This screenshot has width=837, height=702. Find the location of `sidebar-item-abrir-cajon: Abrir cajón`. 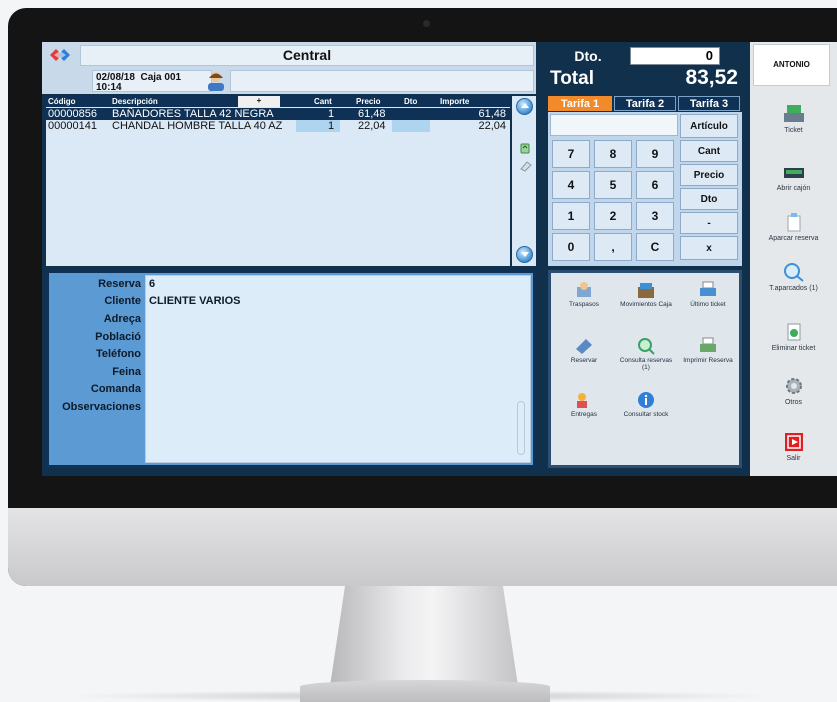

sidebar-item-abrir-cajon: Abrir cajón is located at coordinates (793, 177).